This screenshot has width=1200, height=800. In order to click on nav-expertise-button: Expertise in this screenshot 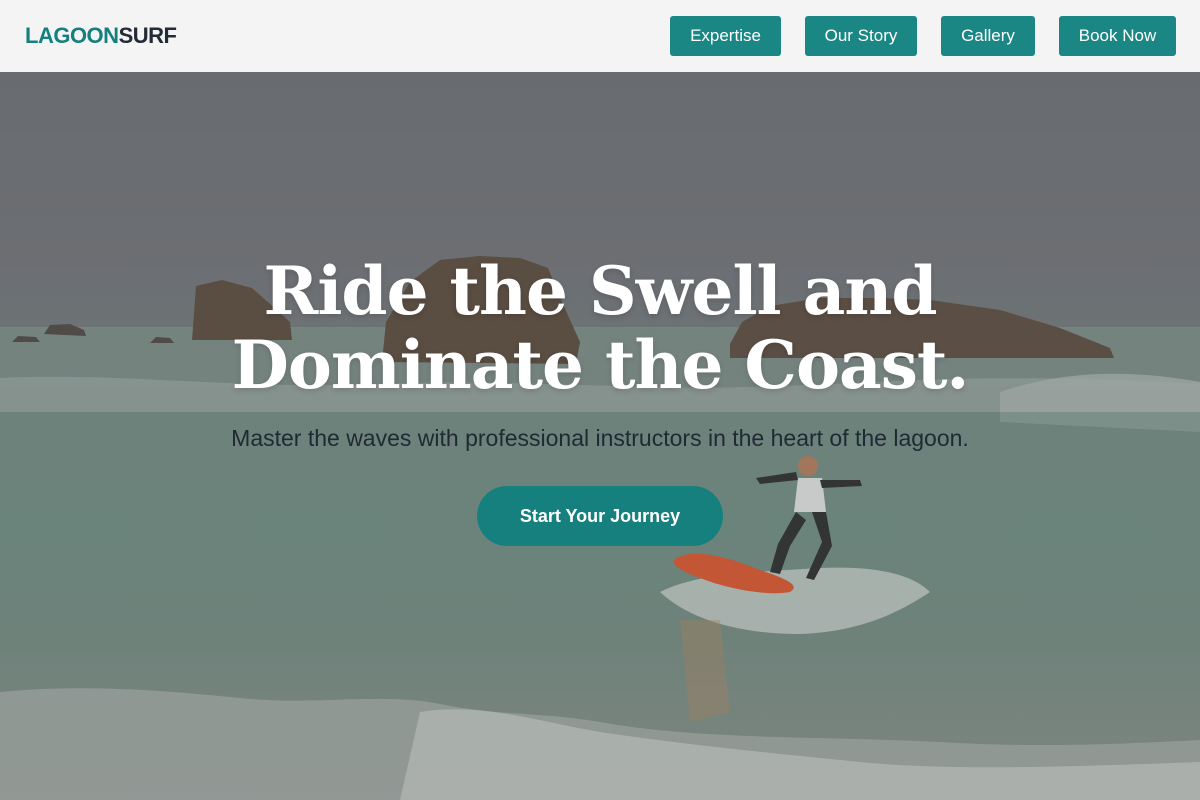, I will do `click(725, 36)`.